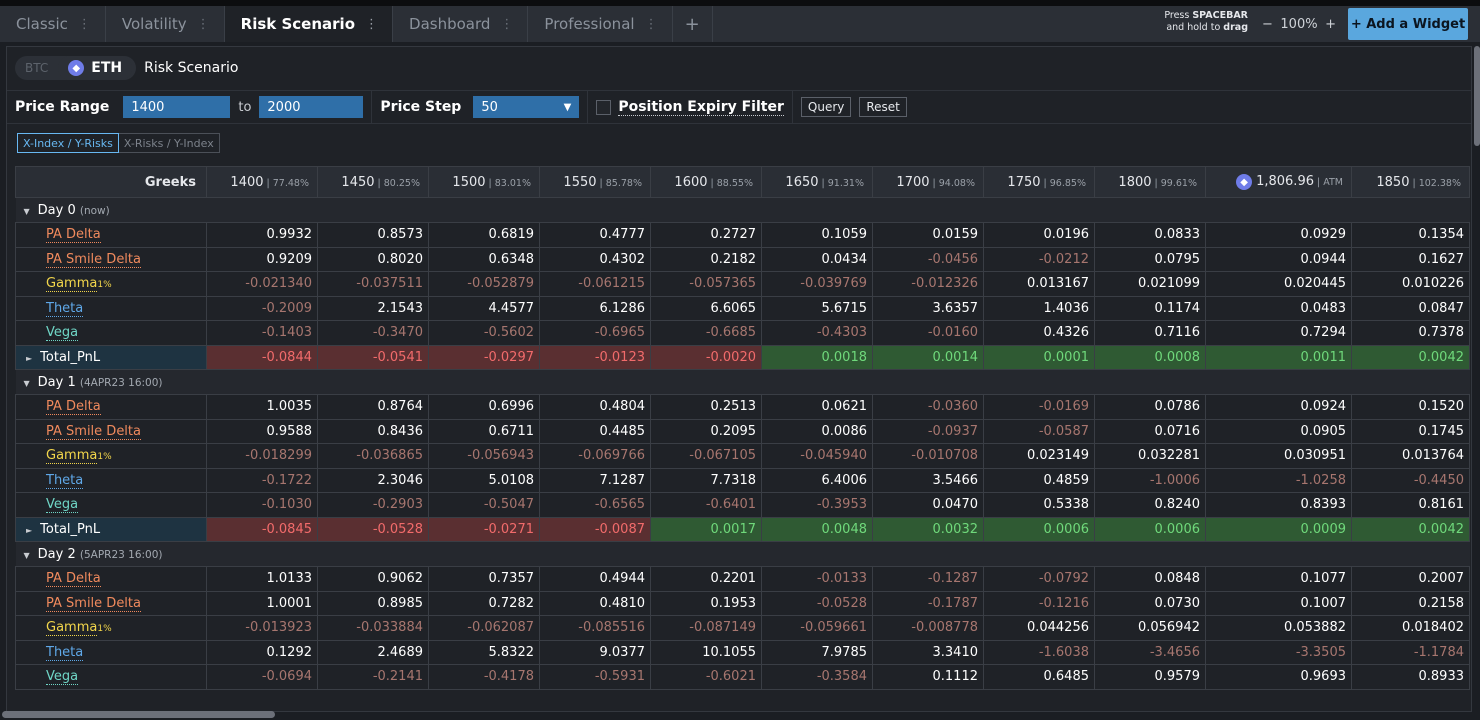 Image resolution: width=1480 pixels, height=720 pixels. Describe the element at coordinates (600, 24) in the screenshot. I see `tab-professional: Professional ⋮` at that location.